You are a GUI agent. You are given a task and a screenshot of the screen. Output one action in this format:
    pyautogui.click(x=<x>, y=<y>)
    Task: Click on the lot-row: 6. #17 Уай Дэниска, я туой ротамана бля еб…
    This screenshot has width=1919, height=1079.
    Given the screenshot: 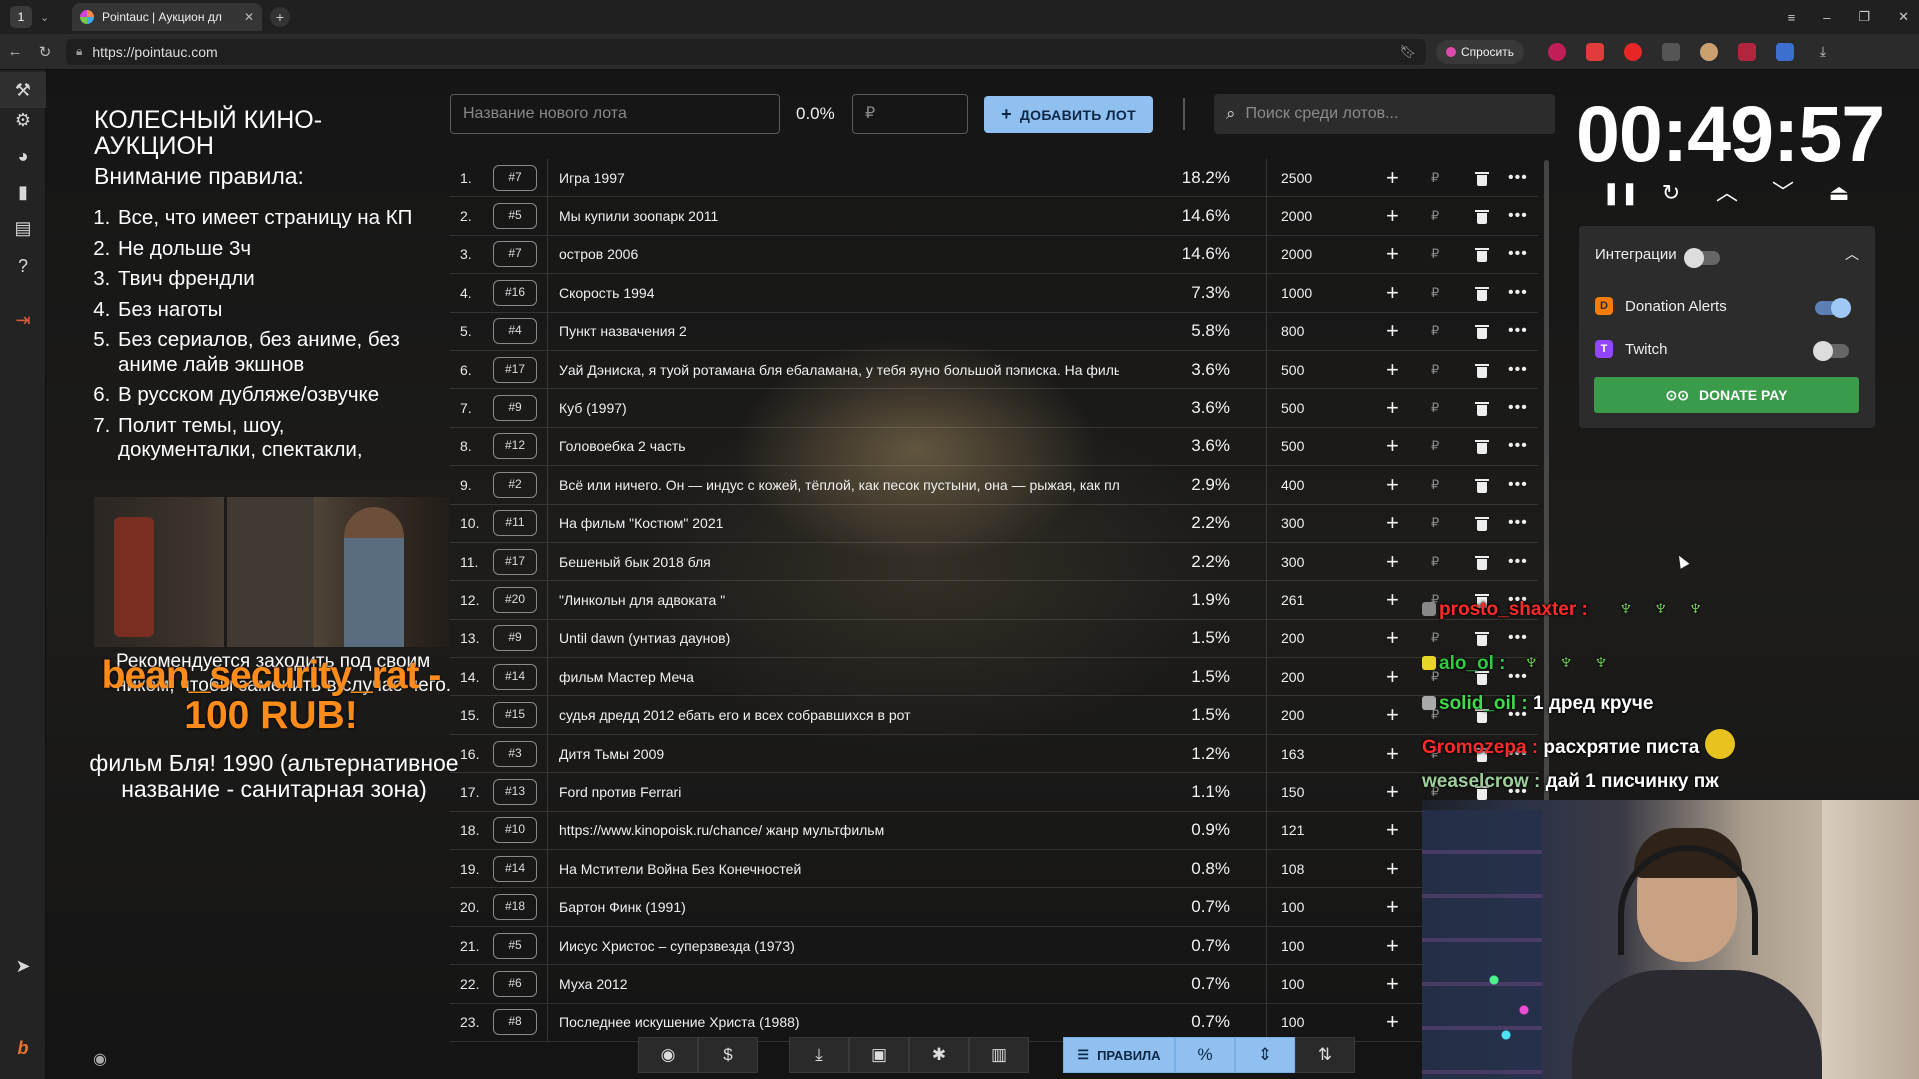 What is the action you would take?
    pyautogui.click(x=994, y=370)
    